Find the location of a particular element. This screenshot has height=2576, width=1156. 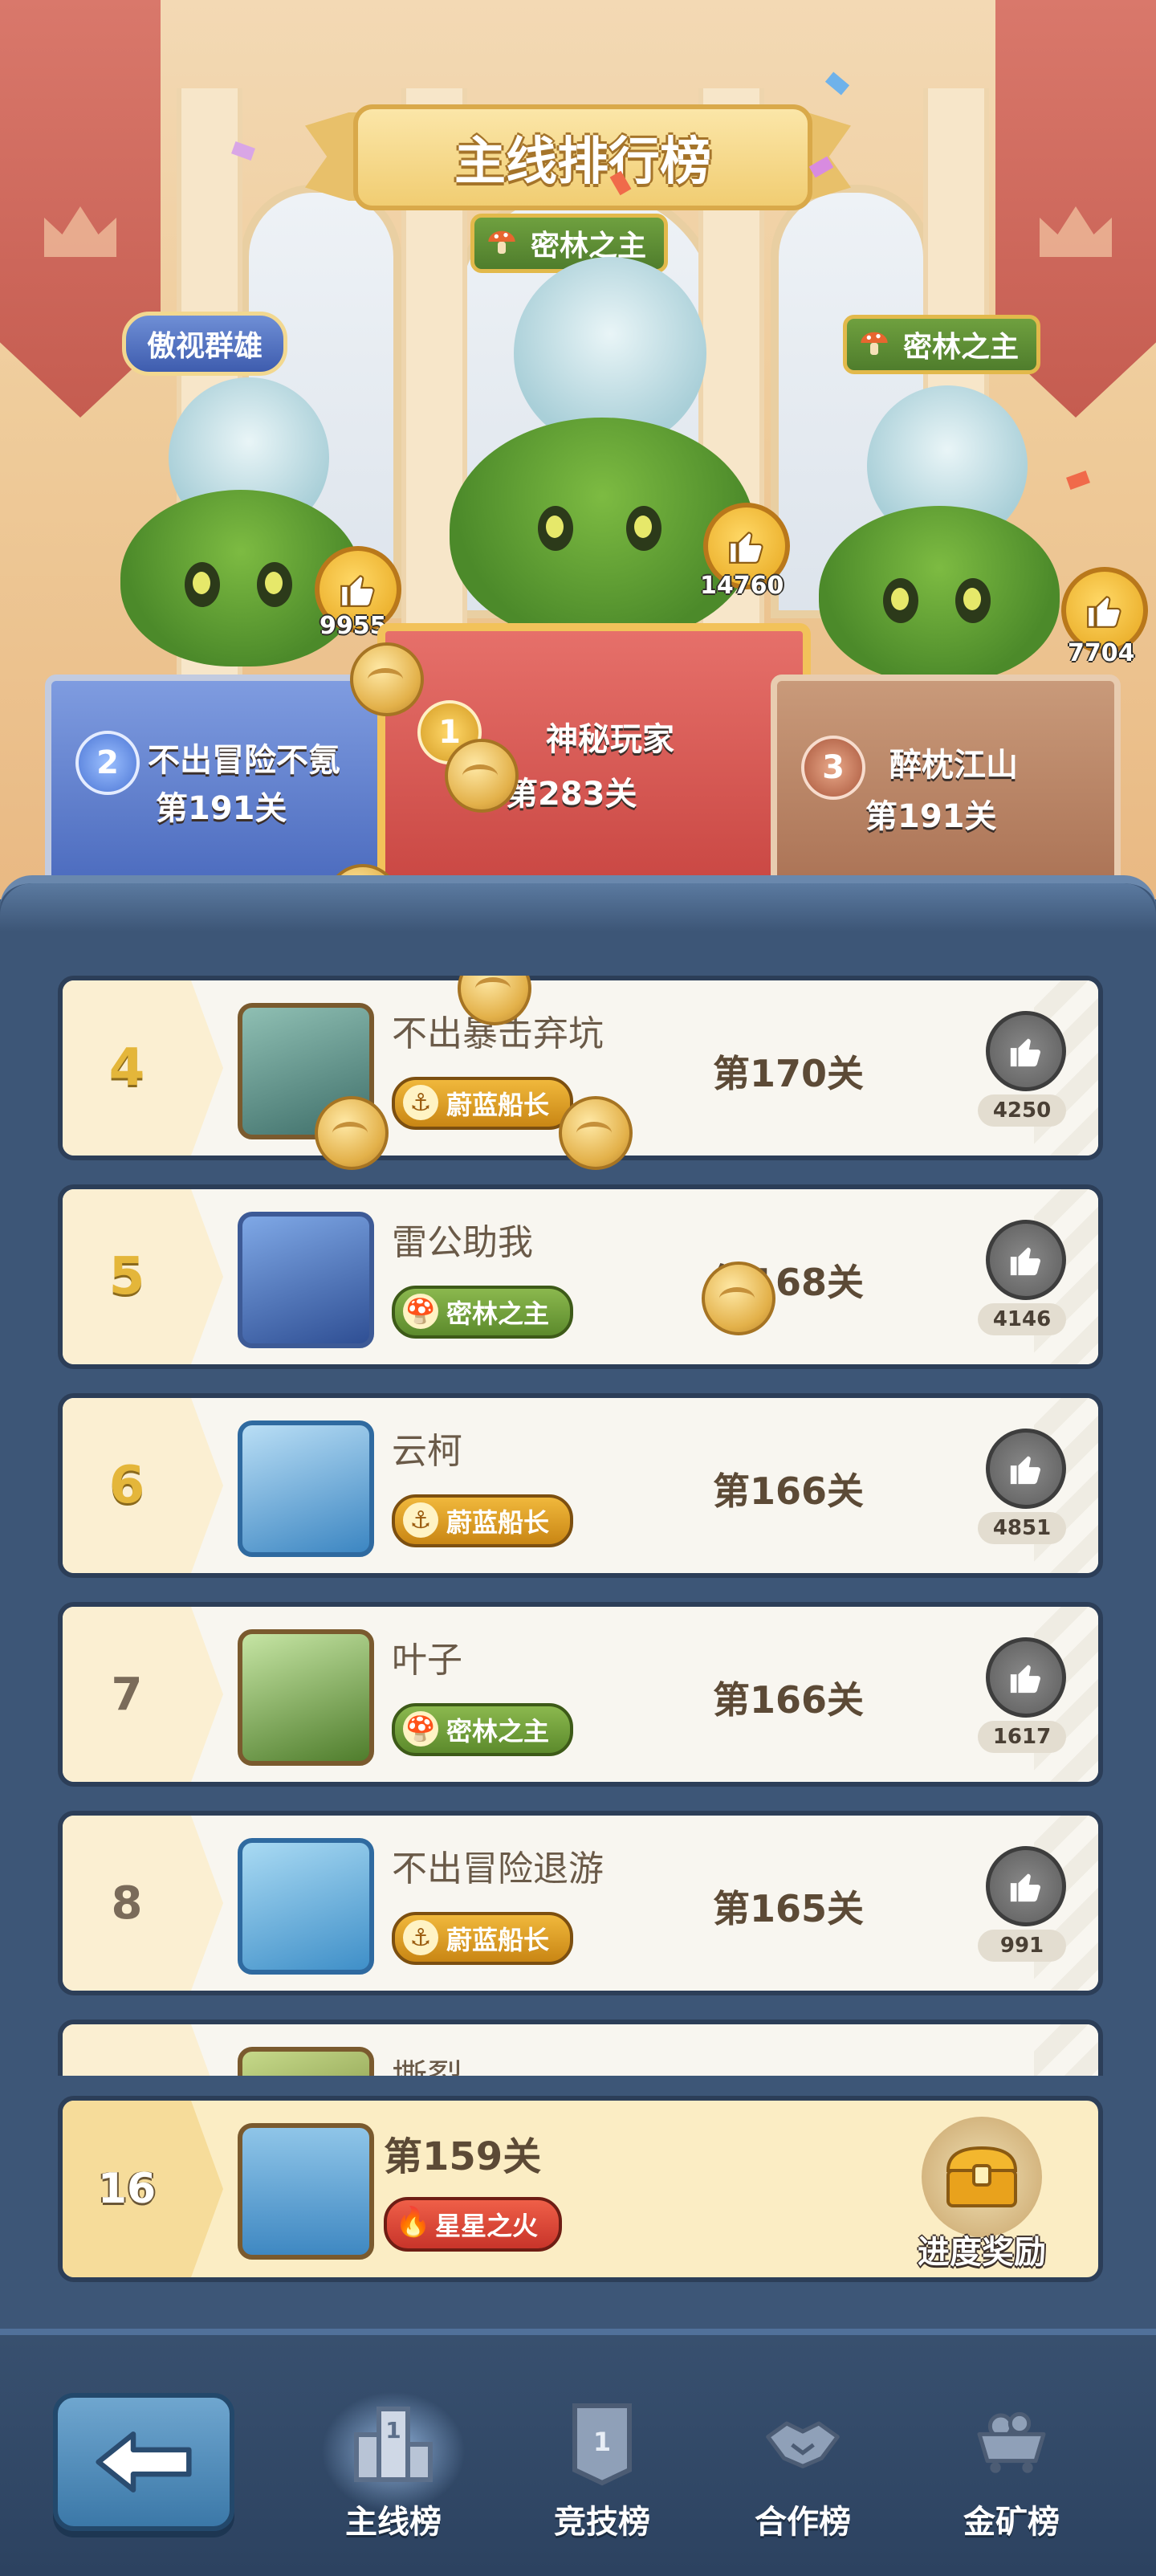

my-avatar is located at coordinates (306, 2191).